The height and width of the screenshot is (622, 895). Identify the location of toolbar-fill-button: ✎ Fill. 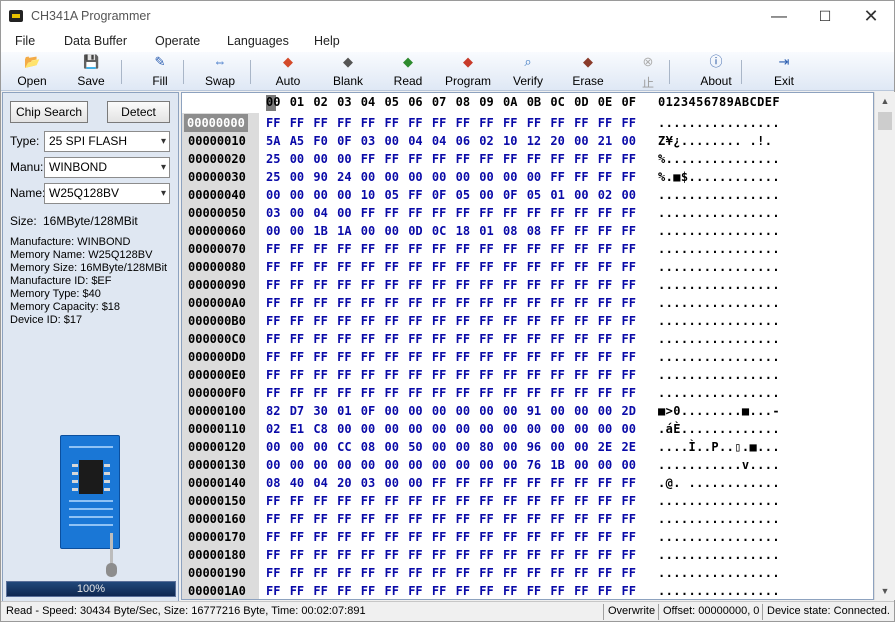
(160, 72).